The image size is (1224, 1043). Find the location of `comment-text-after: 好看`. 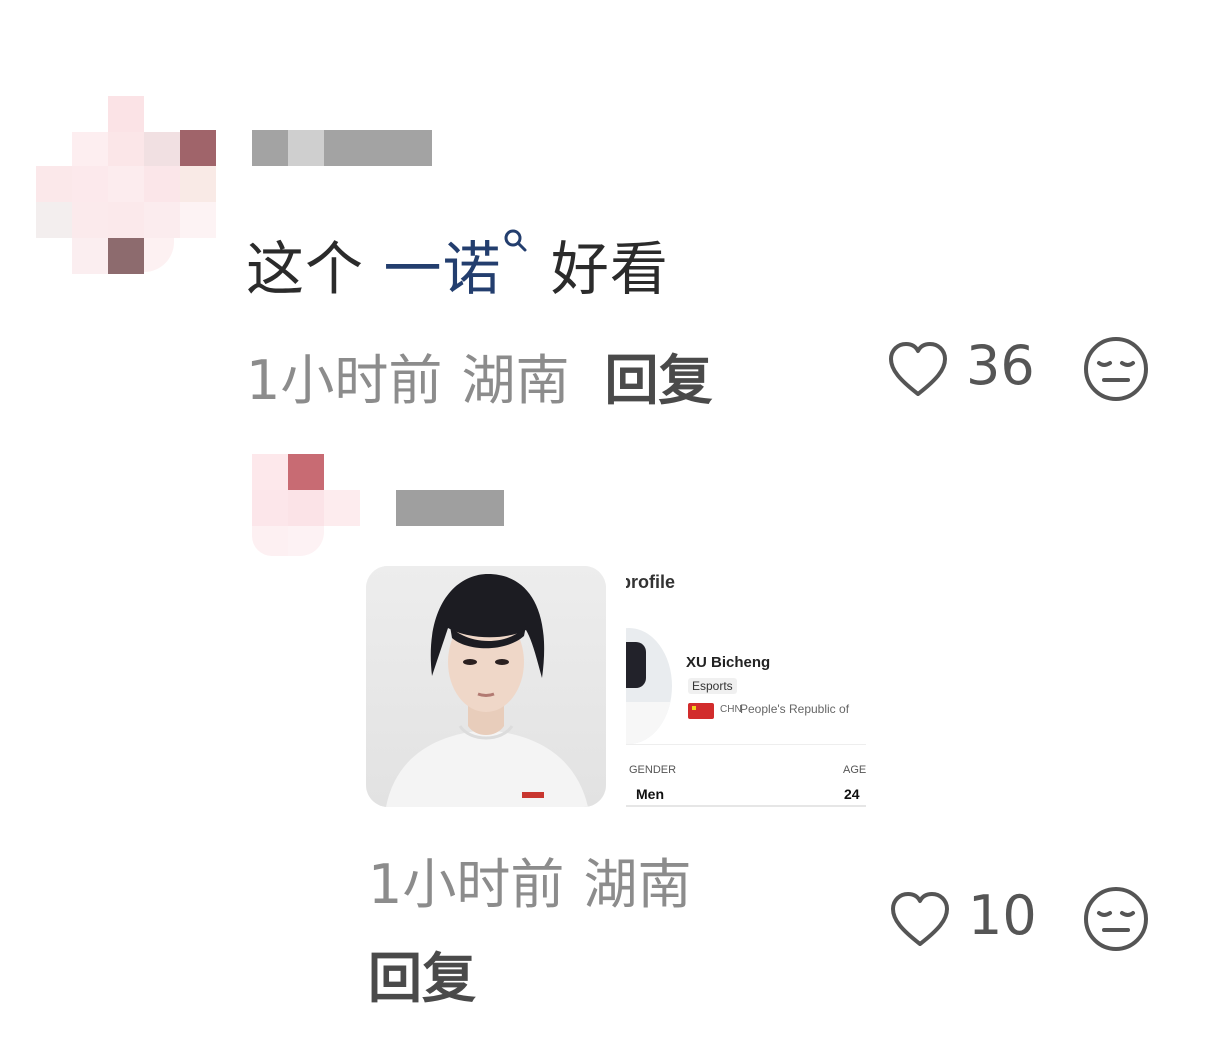

comment-text-after: 好看 is located at coordinates (609, 269).